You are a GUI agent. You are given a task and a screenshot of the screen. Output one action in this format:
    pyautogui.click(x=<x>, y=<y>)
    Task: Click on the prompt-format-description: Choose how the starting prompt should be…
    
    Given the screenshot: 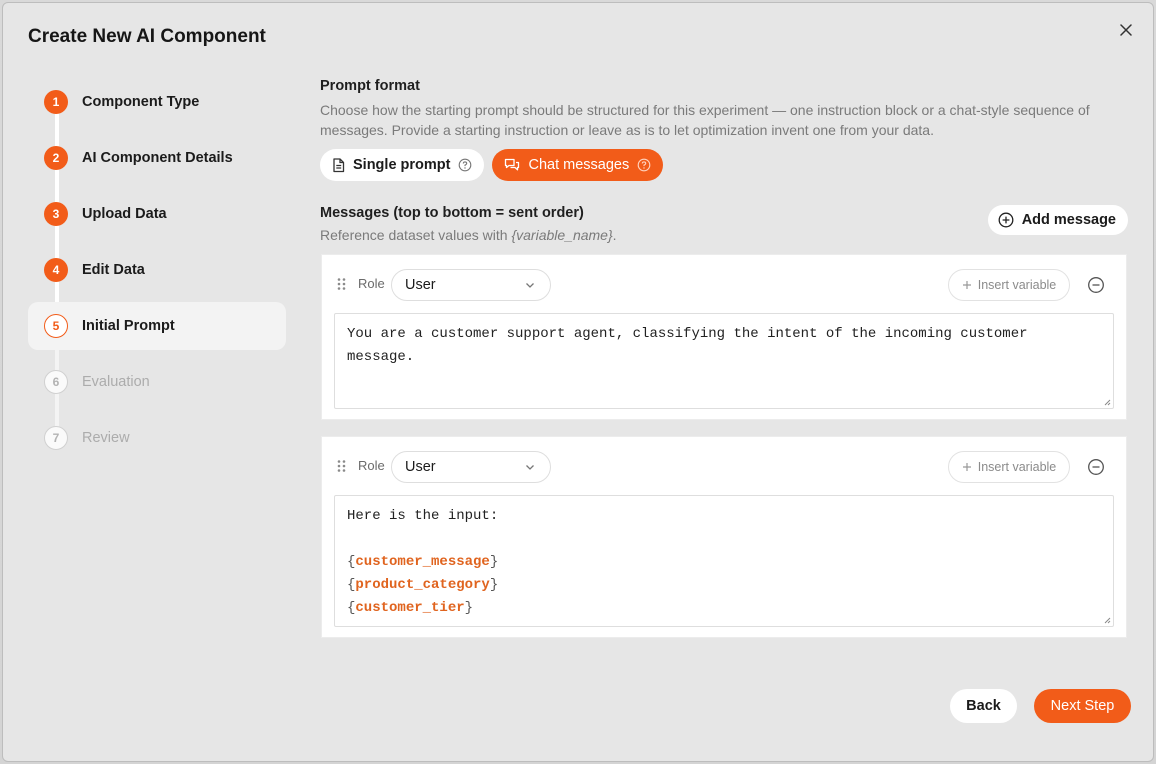 What is the action you would take?
    pyautogui.click(x=705, y=120)
    